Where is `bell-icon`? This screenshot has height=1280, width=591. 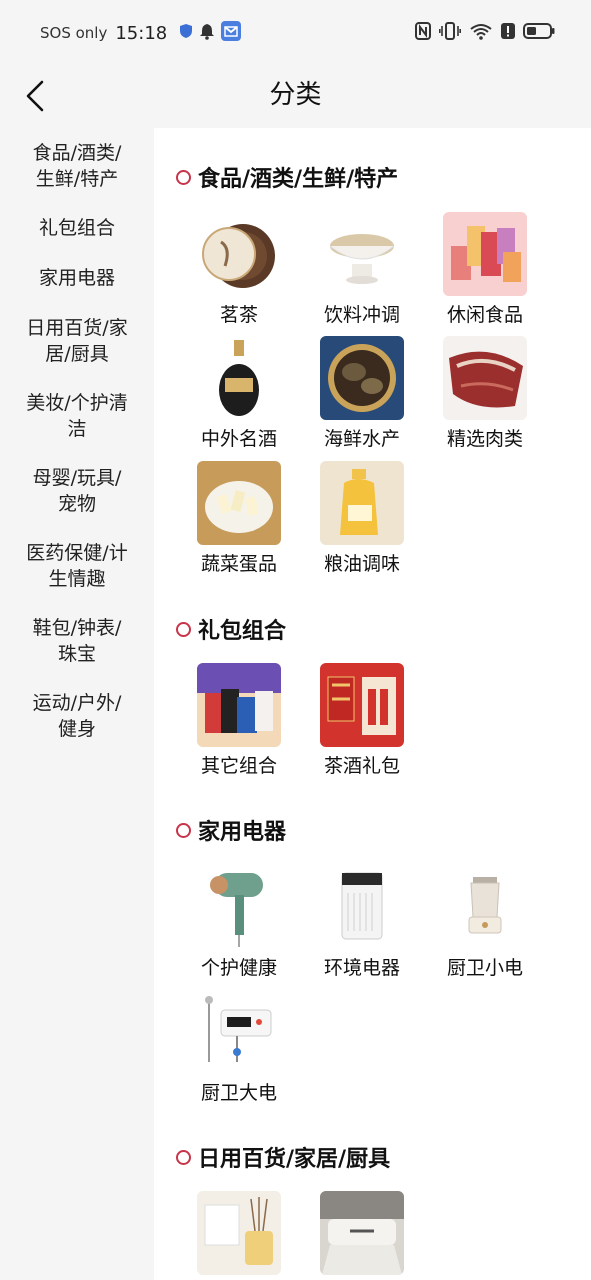
bell-icon is located at coordinates (207, 33).